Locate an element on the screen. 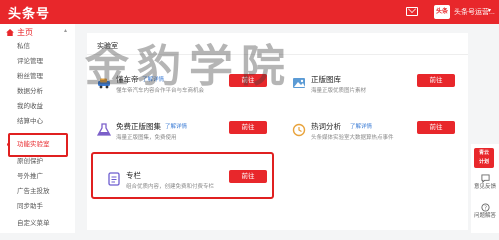 This screenshot has width=499, height=240. sidebar-item-custom-menu: 自定义菜单 is located at coordinates (37, 223).